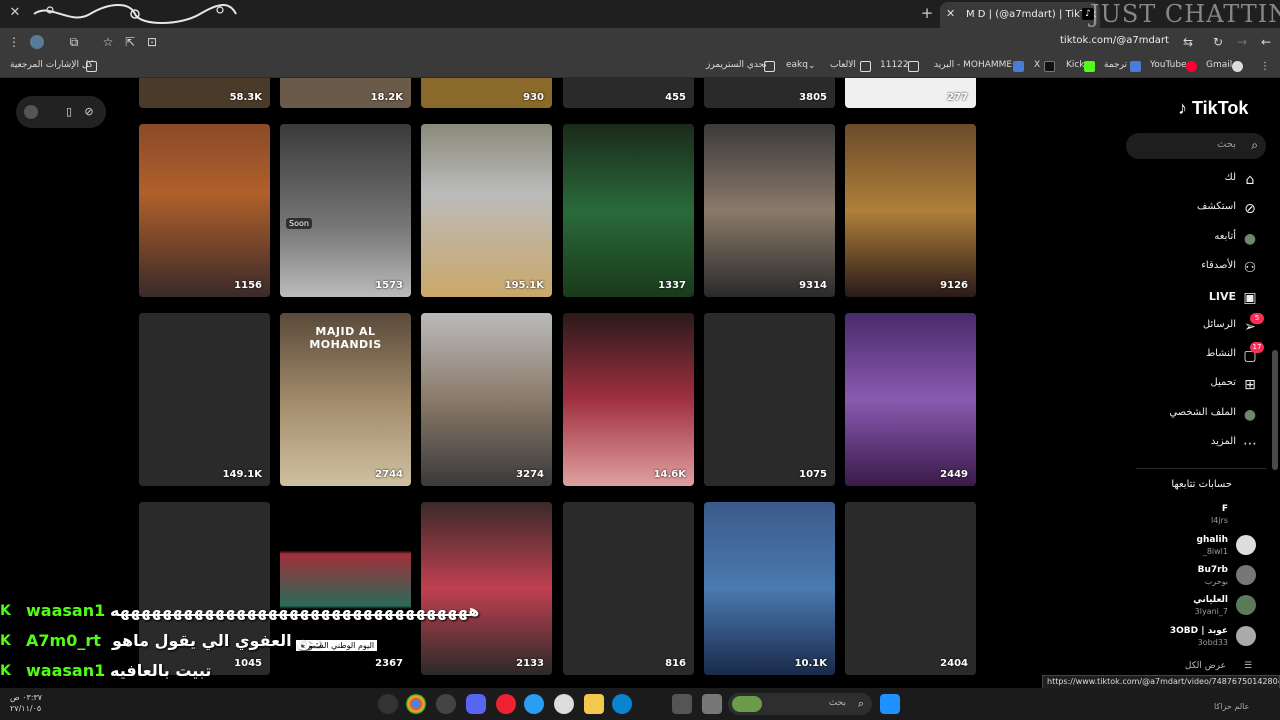 Image resolution: width=1280 pixels, height=720 pixels. Describe the element at coordinates (564, 704) in the screenshot. I see `hp-icon` at that location.